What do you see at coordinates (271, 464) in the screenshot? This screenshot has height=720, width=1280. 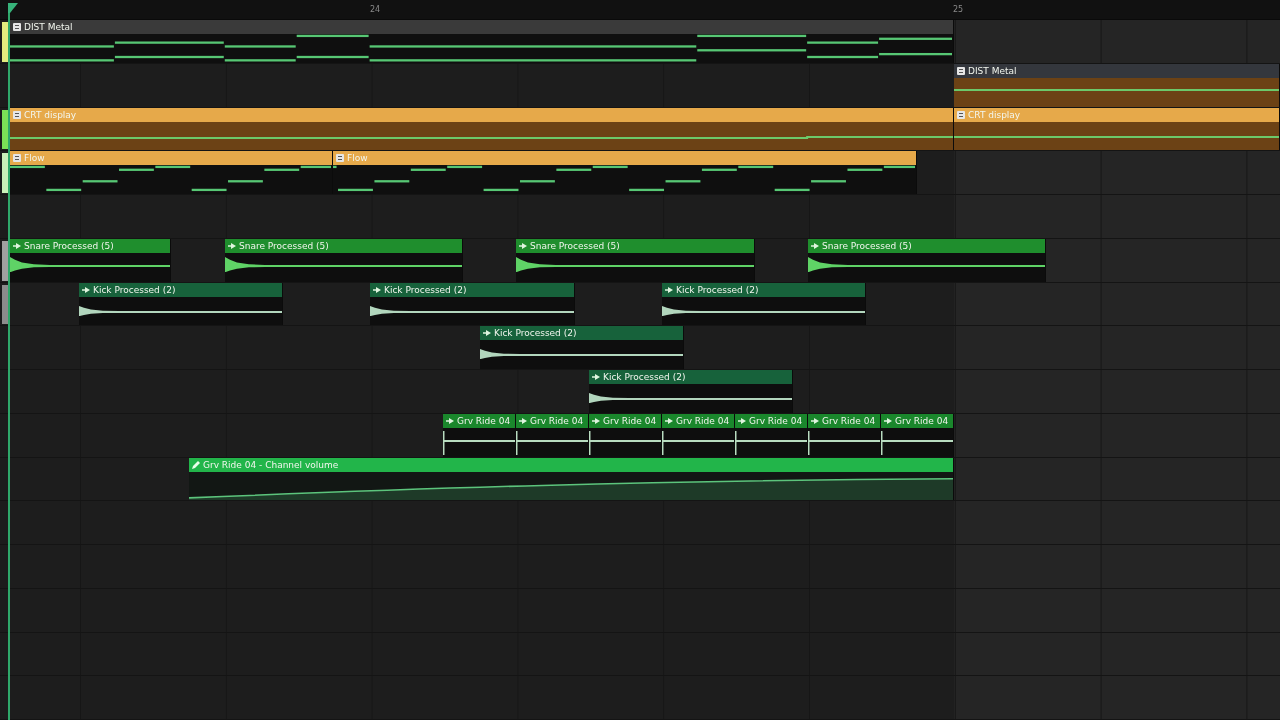 I see `clip-name: Grv Ride 04 - Channel volume` at bounding box center [271, 464].